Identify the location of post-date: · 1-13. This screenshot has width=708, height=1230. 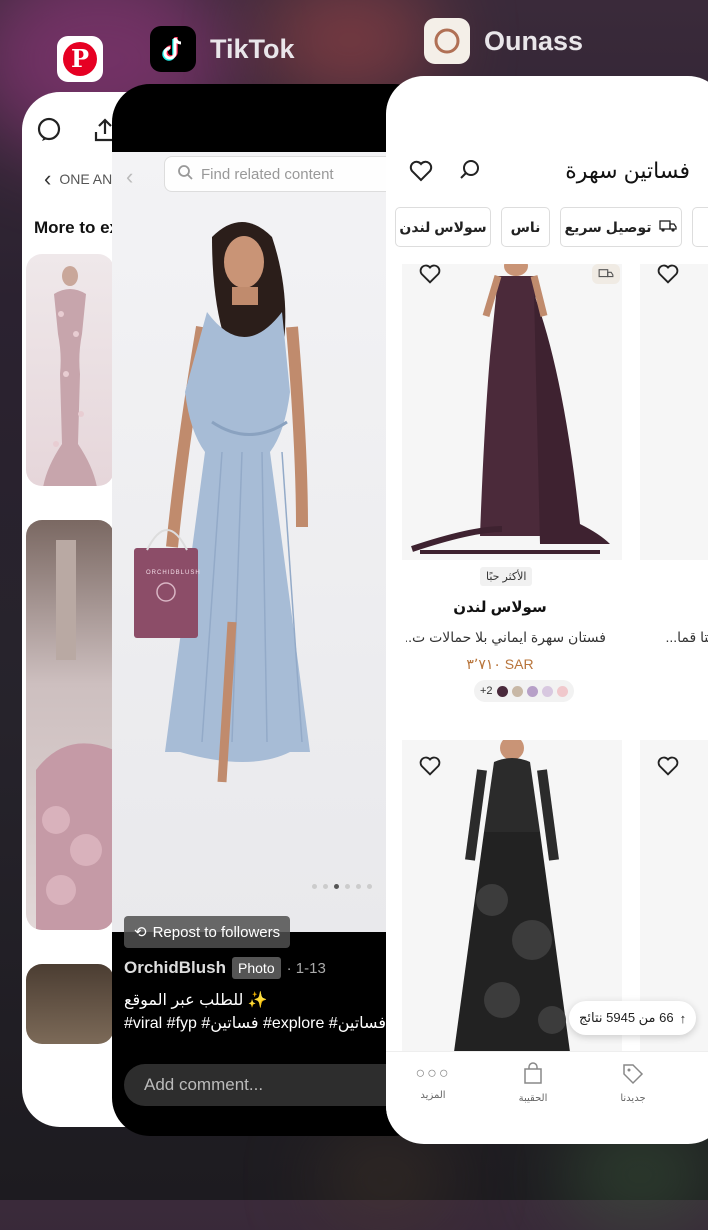
(306, 968).